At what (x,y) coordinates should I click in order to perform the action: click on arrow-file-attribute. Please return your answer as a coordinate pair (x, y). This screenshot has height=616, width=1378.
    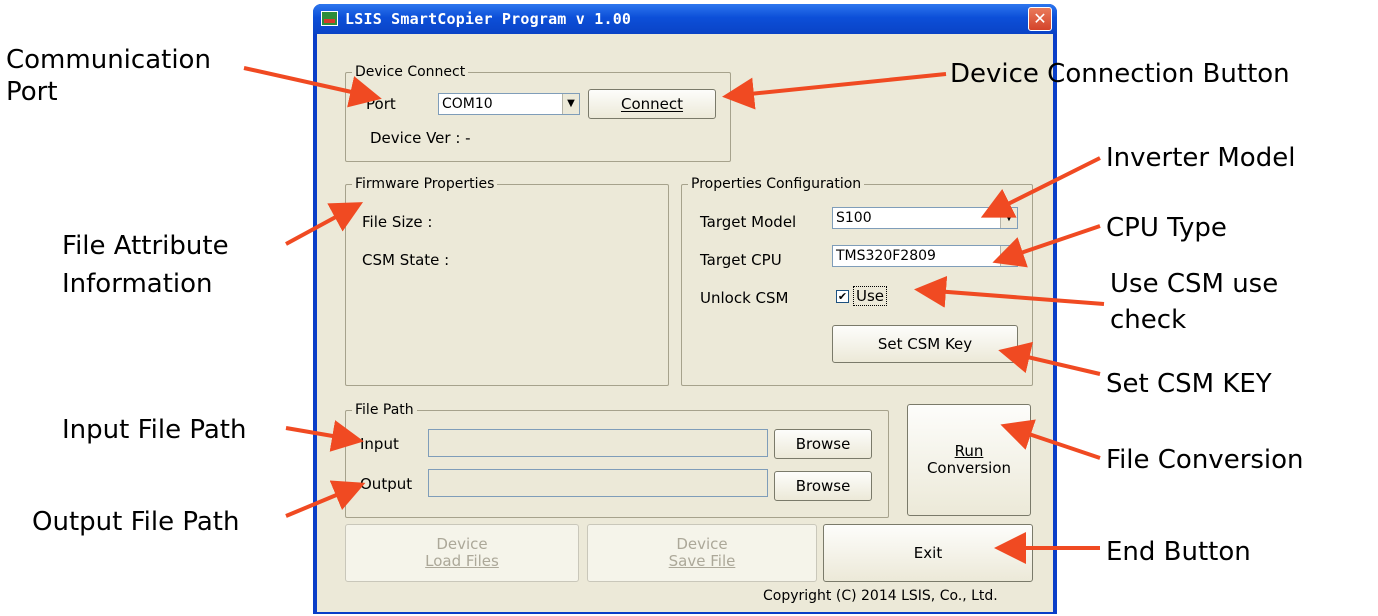
    Looking at the image, I should click on (324, 224).